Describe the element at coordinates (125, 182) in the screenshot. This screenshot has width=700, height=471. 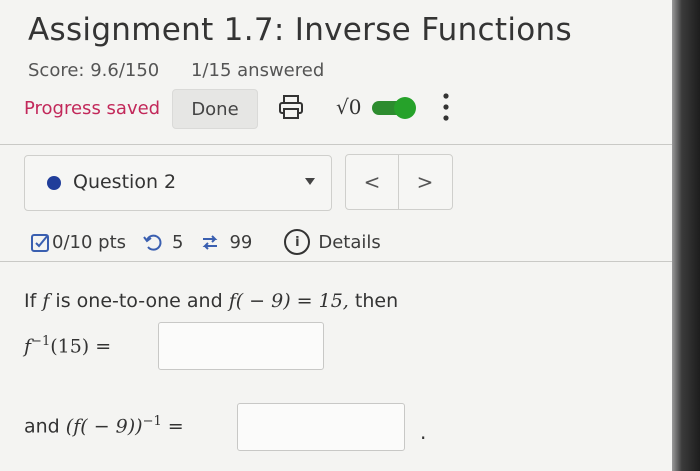
I see `question-select-label: Question 2` at that location.